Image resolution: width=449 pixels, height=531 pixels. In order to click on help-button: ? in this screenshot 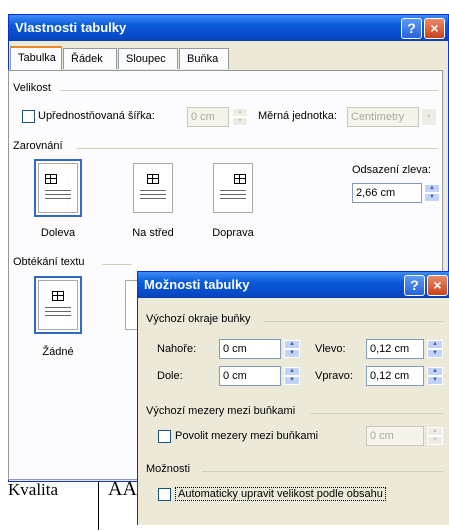, I will do `click(411, 28)`.